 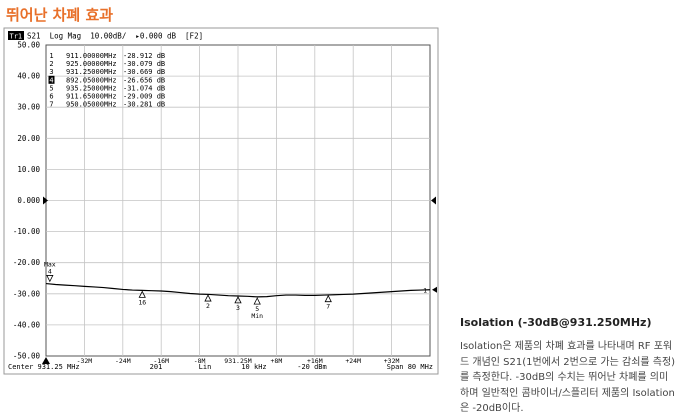 What do you see at coordinates (28, 76) in the screenshot?
I see `y-tick-label: 40.00` at bounding box center [28, 76].